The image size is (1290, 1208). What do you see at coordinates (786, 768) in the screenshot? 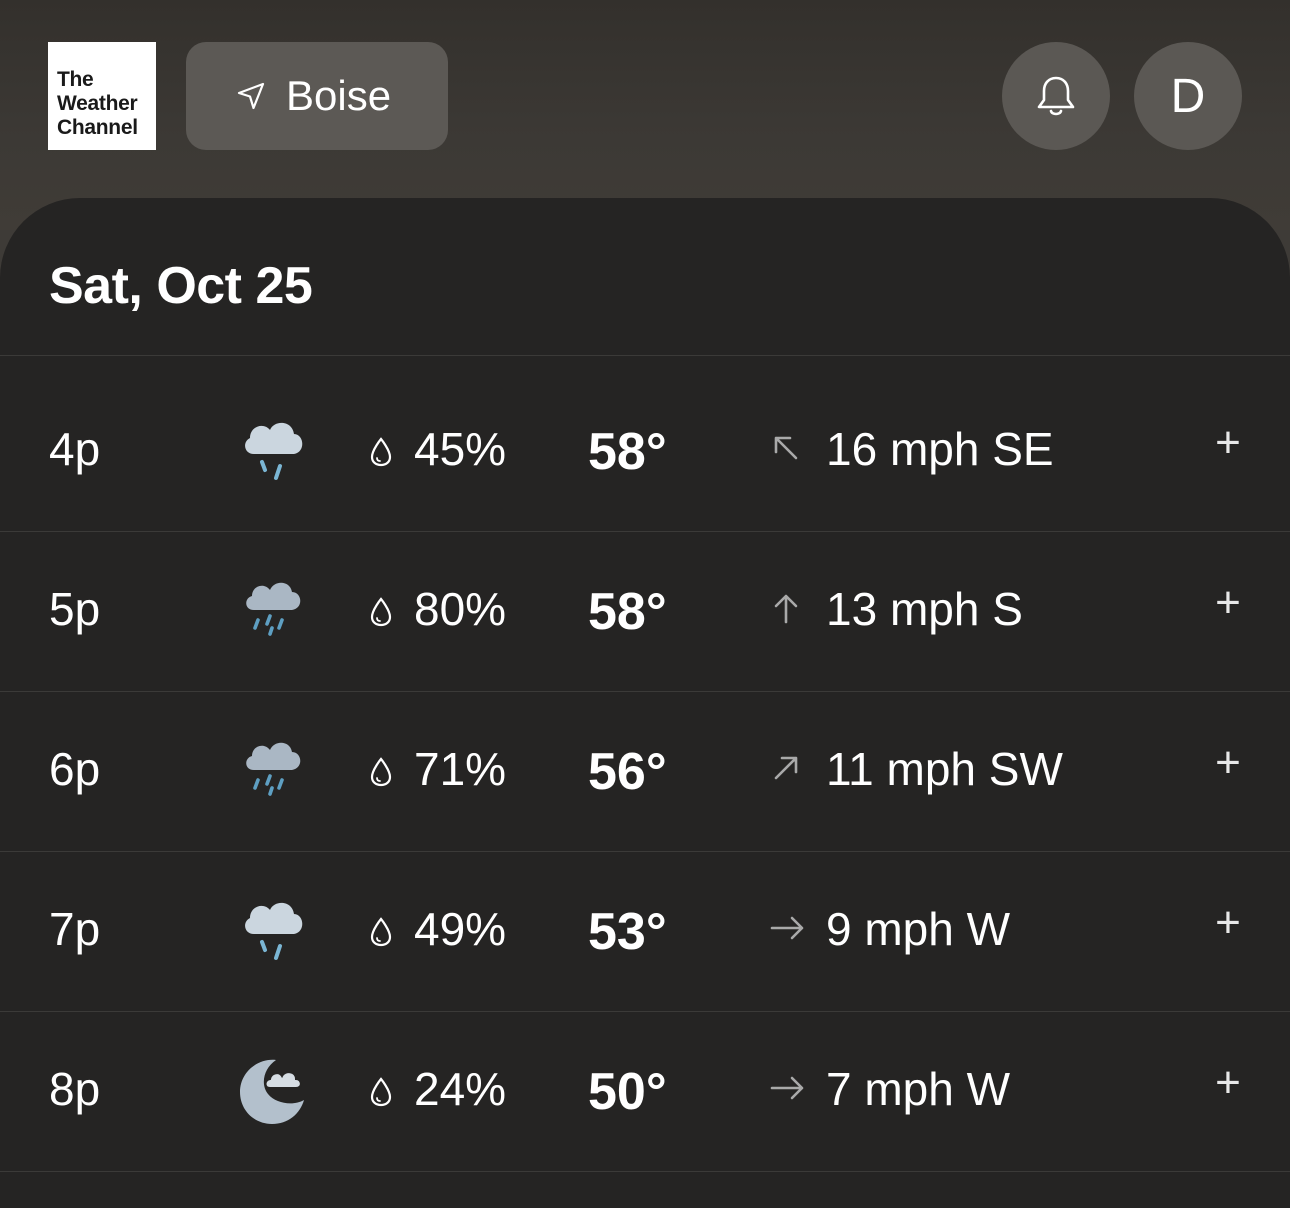
I see `northeast-arrow-icon` at bounding box center [786, 768].